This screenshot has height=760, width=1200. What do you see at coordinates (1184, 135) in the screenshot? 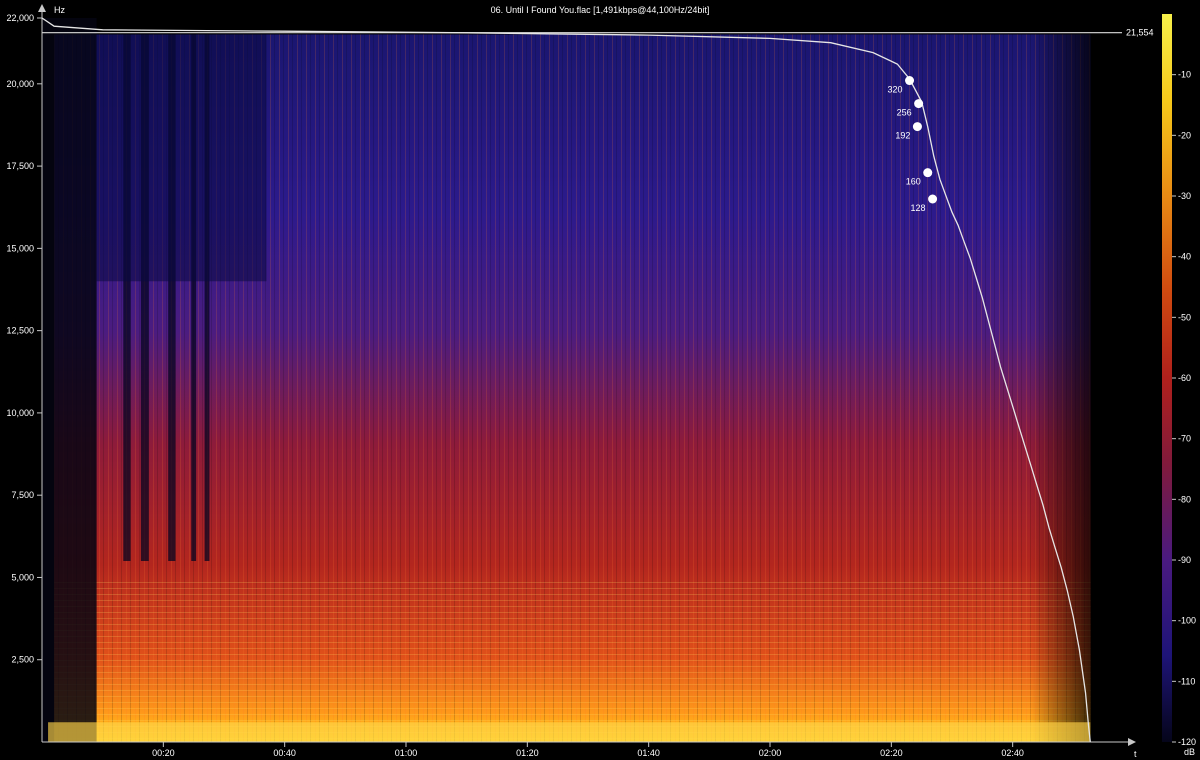
I see `colorbar-tick-label-1: -20` at bounding box center [1184, 135].